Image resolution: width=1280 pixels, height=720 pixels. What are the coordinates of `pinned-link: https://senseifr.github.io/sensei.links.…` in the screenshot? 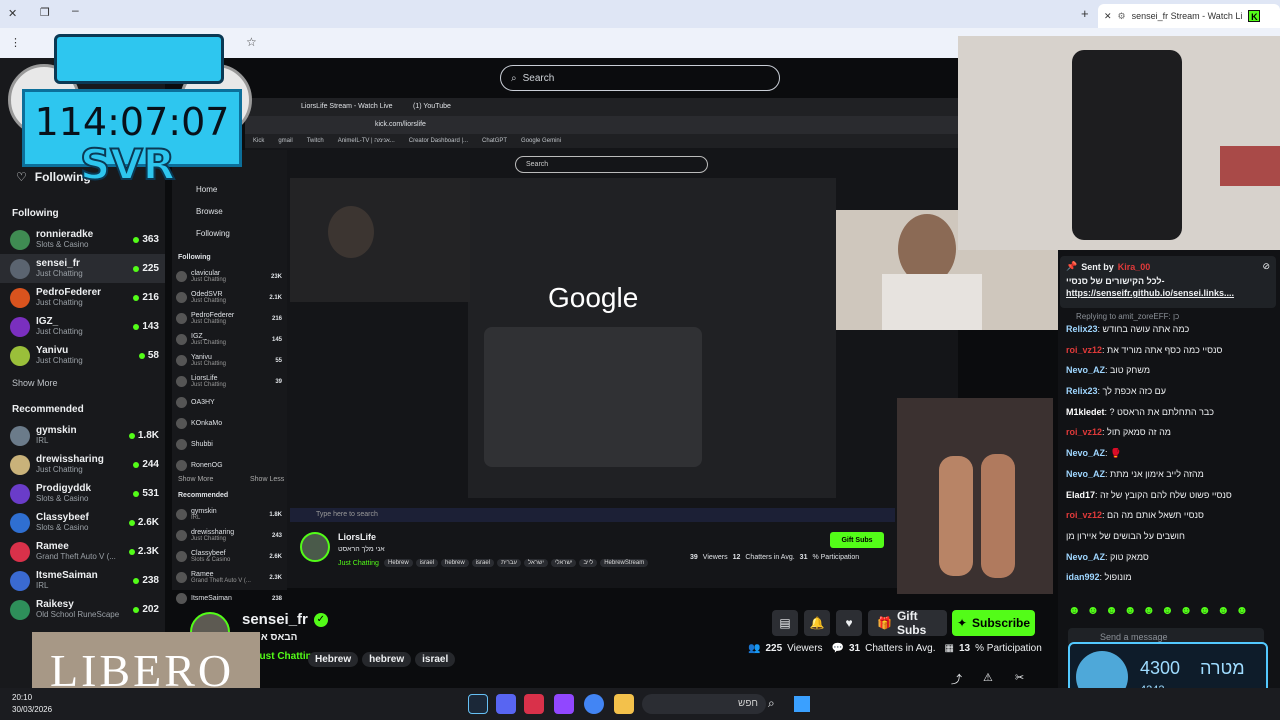 It's located at (1168, 293).